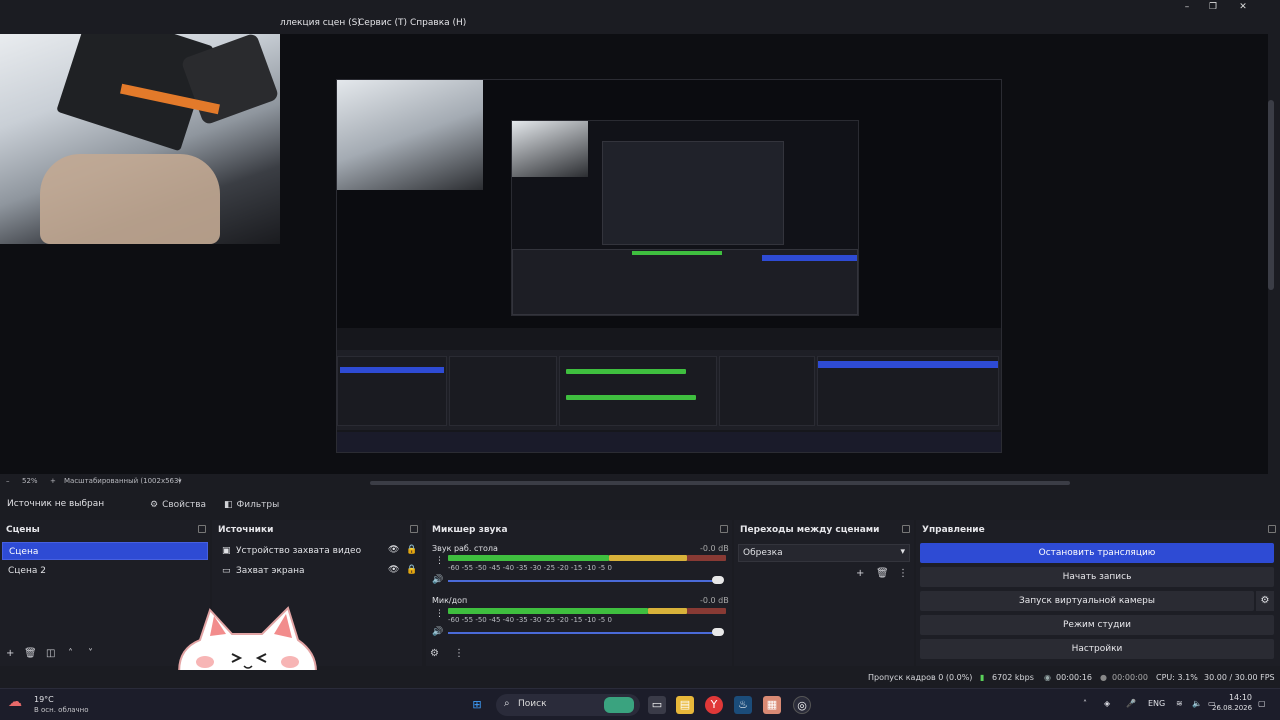 Image resolution: width=1280 pixels, height=720 pixels. Describe the element at coordinates (477, 705) in the screenshot. I see `windows-start-icon: ⊞` at that location.